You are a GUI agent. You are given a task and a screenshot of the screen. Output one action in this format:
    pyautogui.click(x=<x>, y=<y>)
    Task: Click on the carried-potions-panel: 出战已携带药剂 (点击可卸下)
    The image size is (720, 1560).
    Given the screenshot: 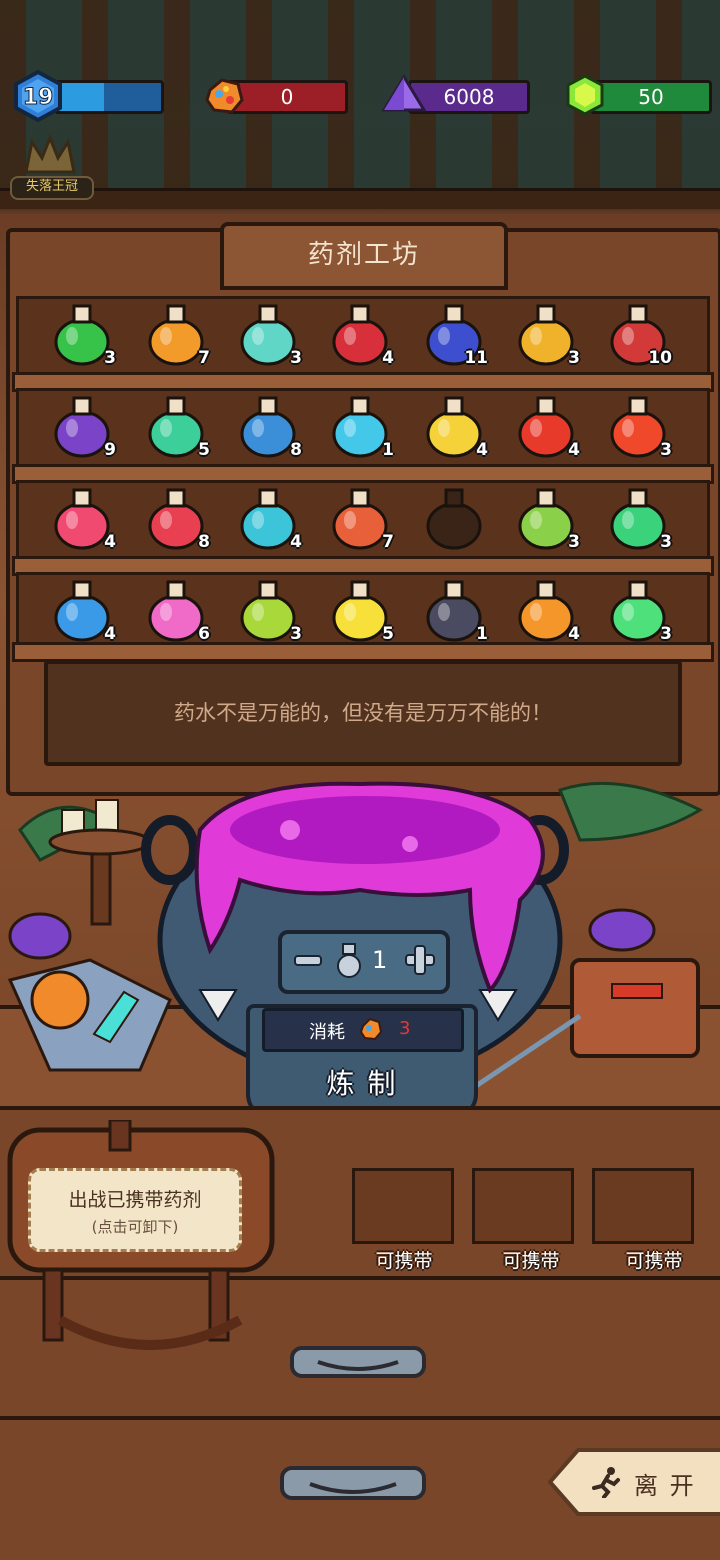 What is the action you would take?
    pyautogui.click(x=135, y=1210)
    